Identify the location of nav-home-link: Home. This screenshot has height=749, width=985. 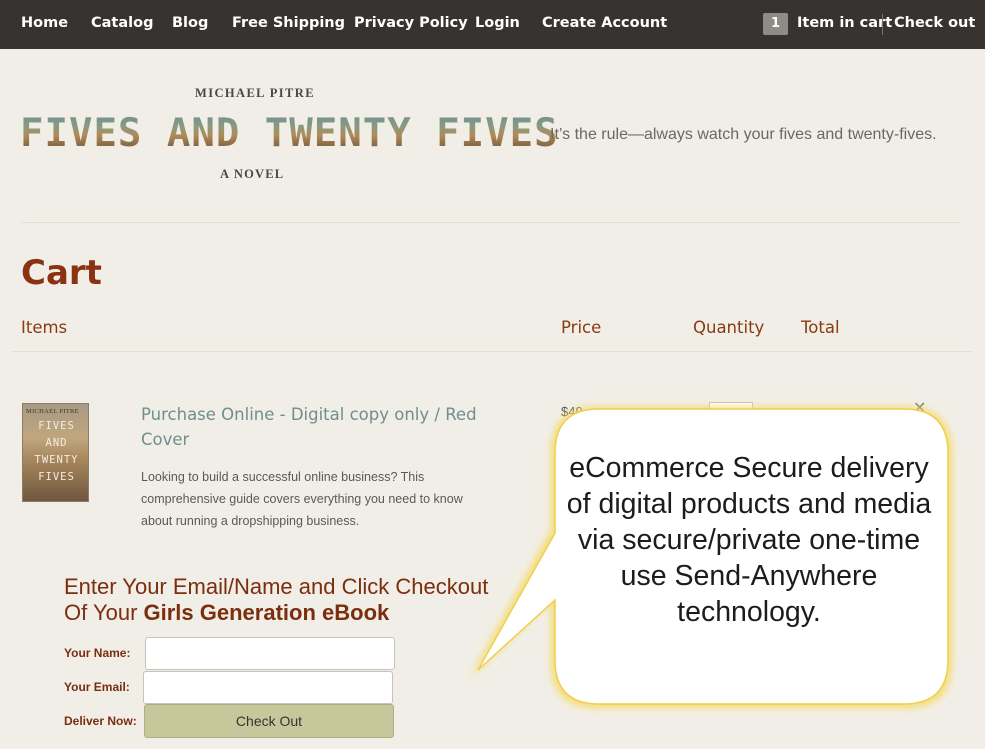
(44, 23).